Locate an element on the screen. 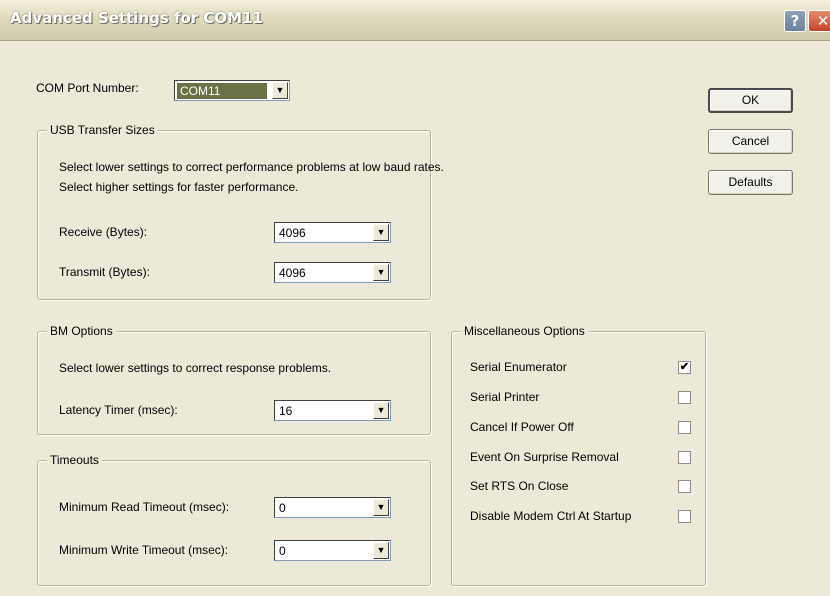 The height and width of the screenshot is (596, 830). write-timeout-value: 0 is located at coordinates (282, 551).